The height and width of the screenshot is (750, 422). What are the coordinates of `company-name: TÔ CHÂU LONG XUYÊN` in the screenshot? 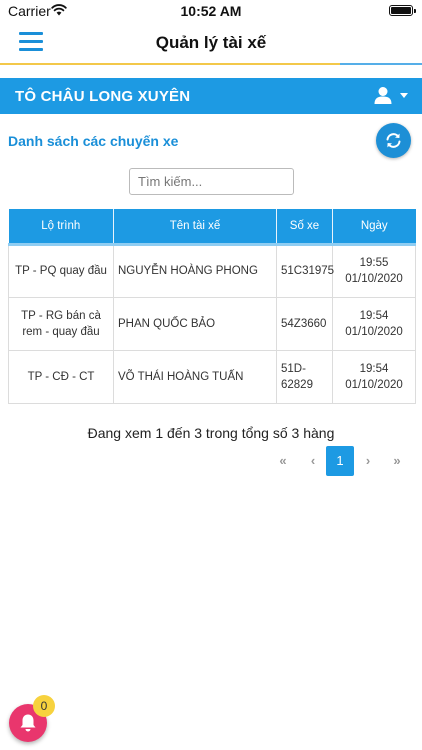 It's located at (103, 96).